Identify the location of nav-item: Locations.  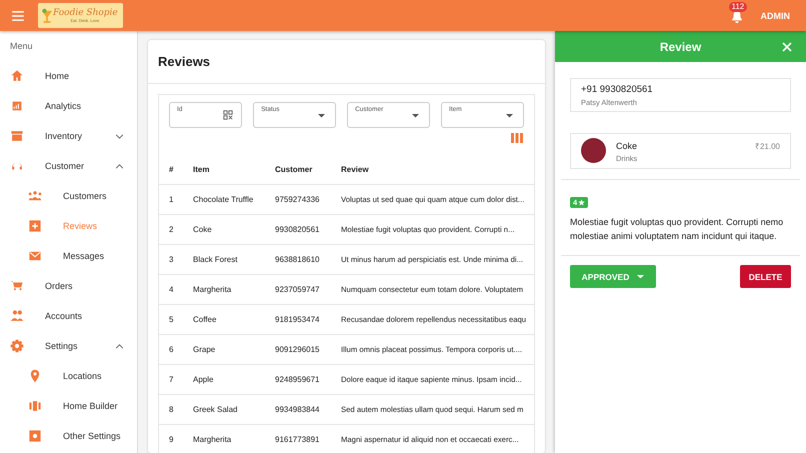
(100, 376).